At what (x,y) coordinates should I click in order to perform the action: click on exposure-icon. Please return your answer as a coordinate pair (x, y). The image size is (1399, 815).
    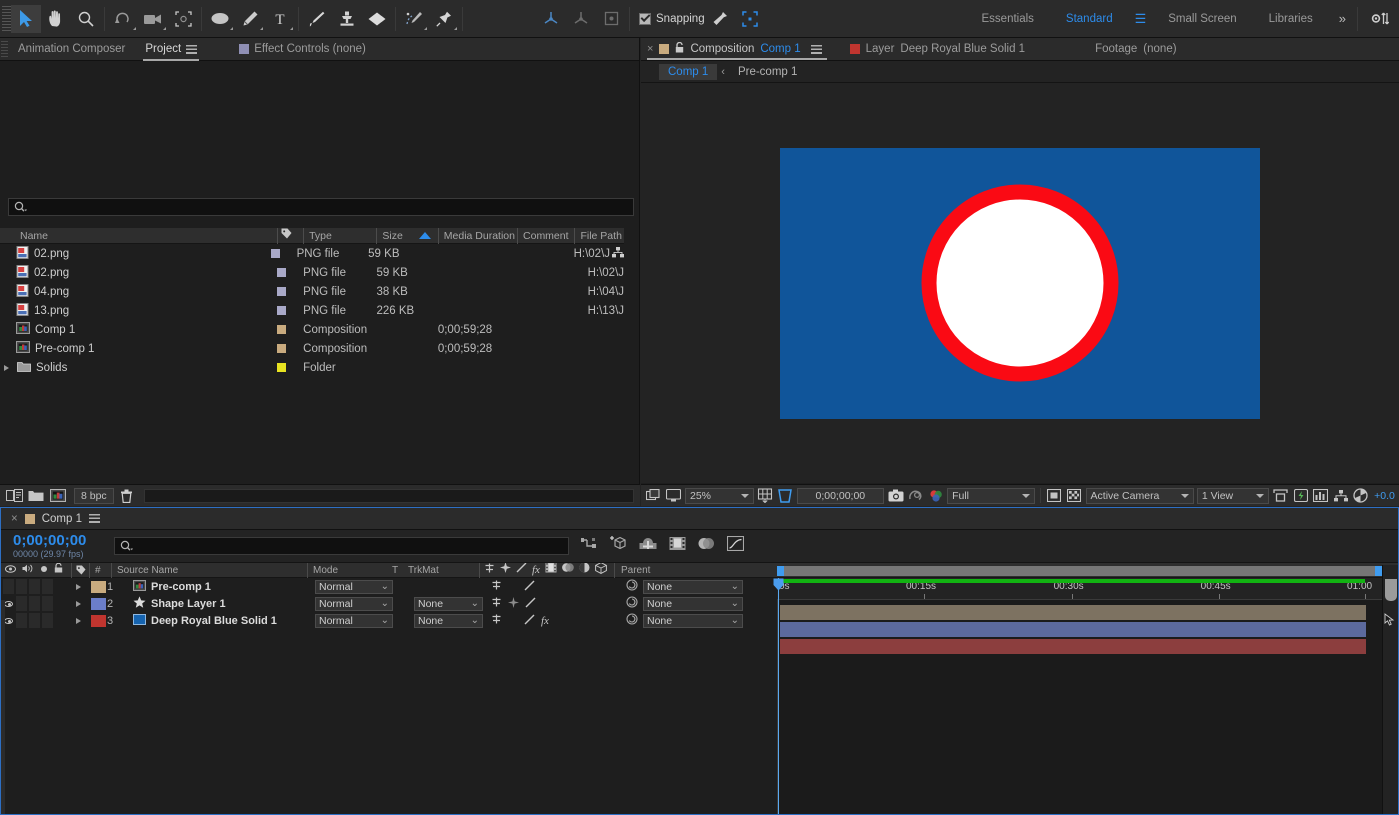
    Looking at the image, I should click on (1360, 495).